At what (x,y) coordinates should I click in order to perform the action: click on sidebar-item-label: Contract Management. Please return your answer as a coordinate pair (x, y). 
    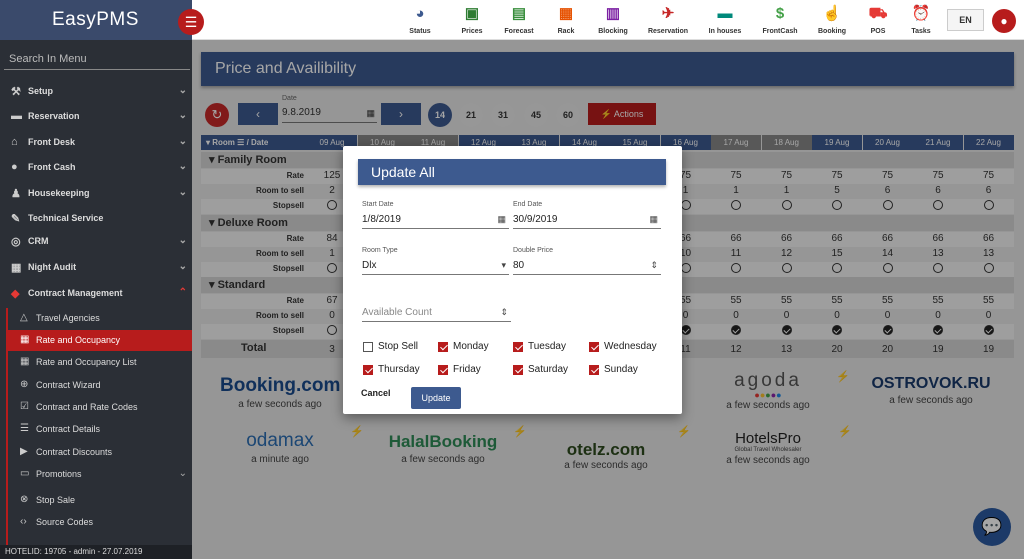
    Looking at the image, I should click on (75, 293).